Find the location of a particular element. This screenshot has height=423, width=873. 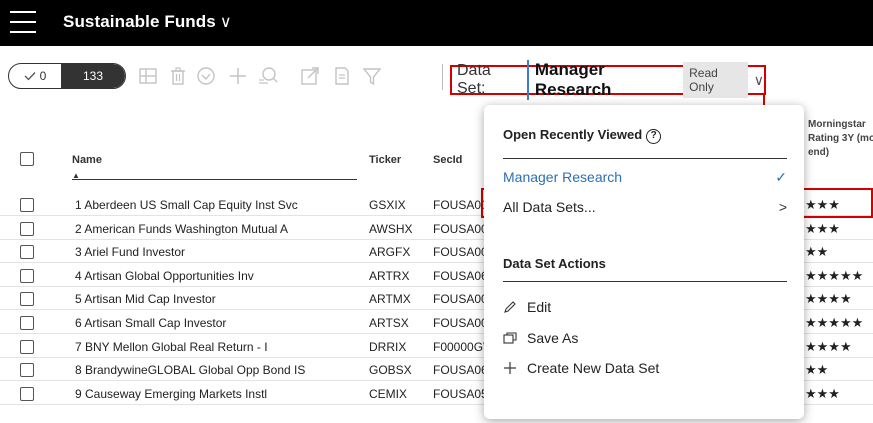

recent-item-label: Manager Research is located at coordinates (563, 177).